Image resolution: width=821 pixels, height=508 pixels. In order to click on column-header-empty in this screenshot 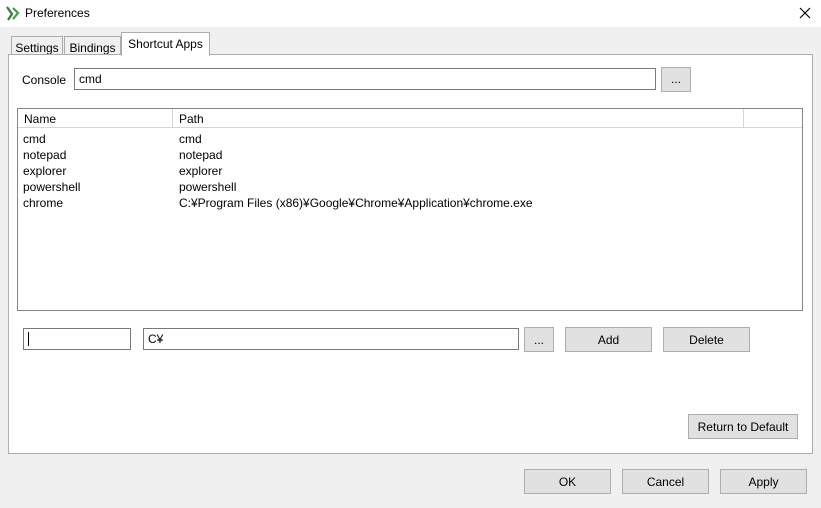, I will do `click(773, 118)`.